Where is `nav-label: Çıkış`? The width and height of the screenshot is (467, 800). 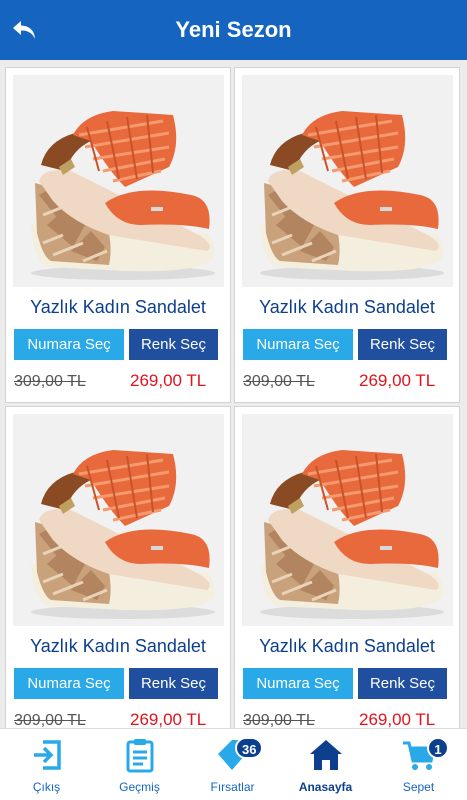
nav-label: Çıkış is located at coordinates (46, 787).